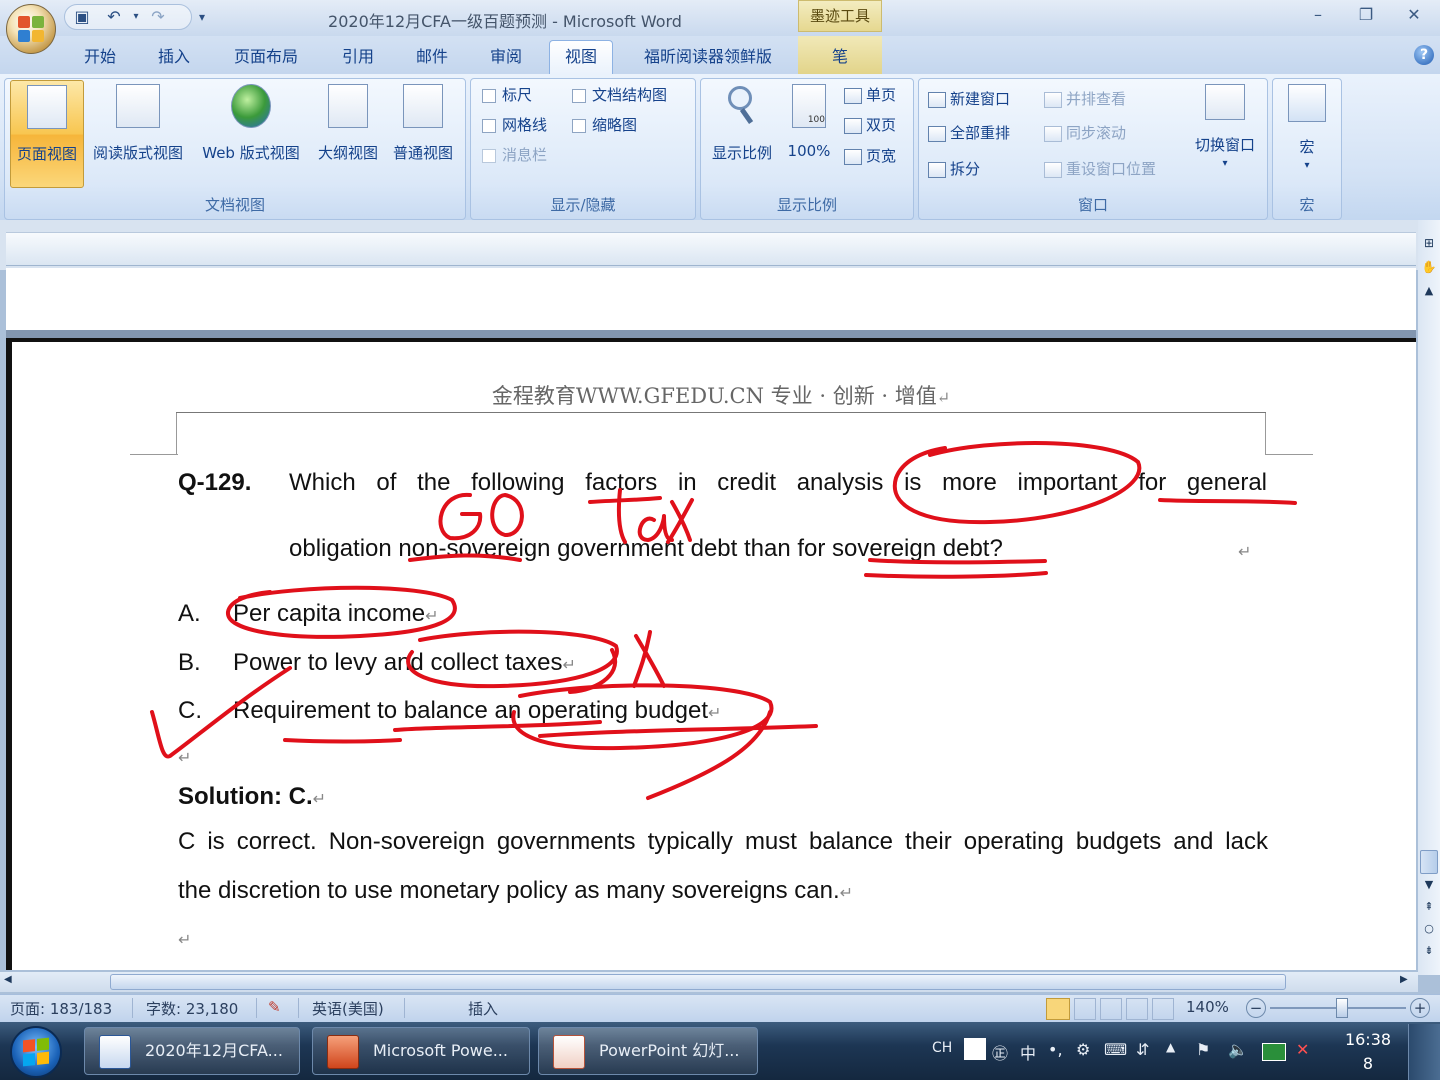  Describe the element at coordinates (251, 106) in the screenshot. I see `globe-icon` at that location.